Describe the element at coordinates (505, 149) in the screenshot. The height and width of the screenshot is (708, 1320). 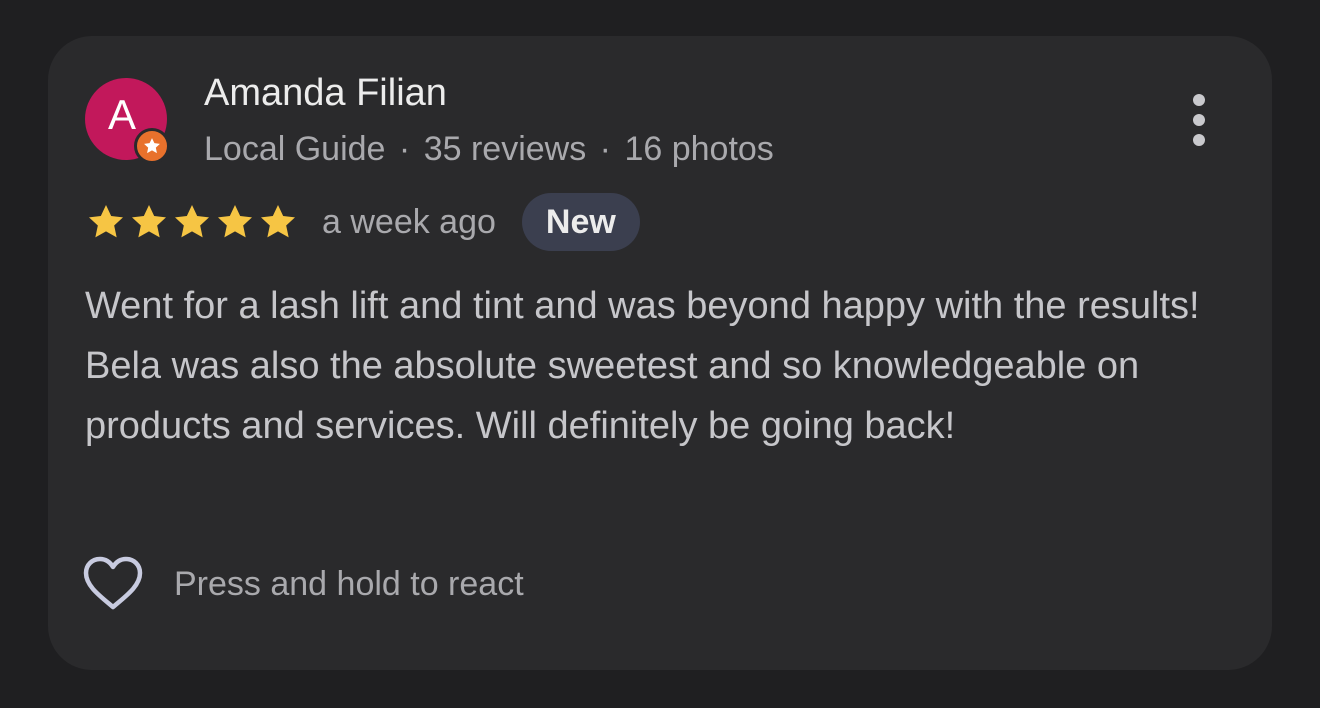
I see `review-count: 35 reviews` at that location.